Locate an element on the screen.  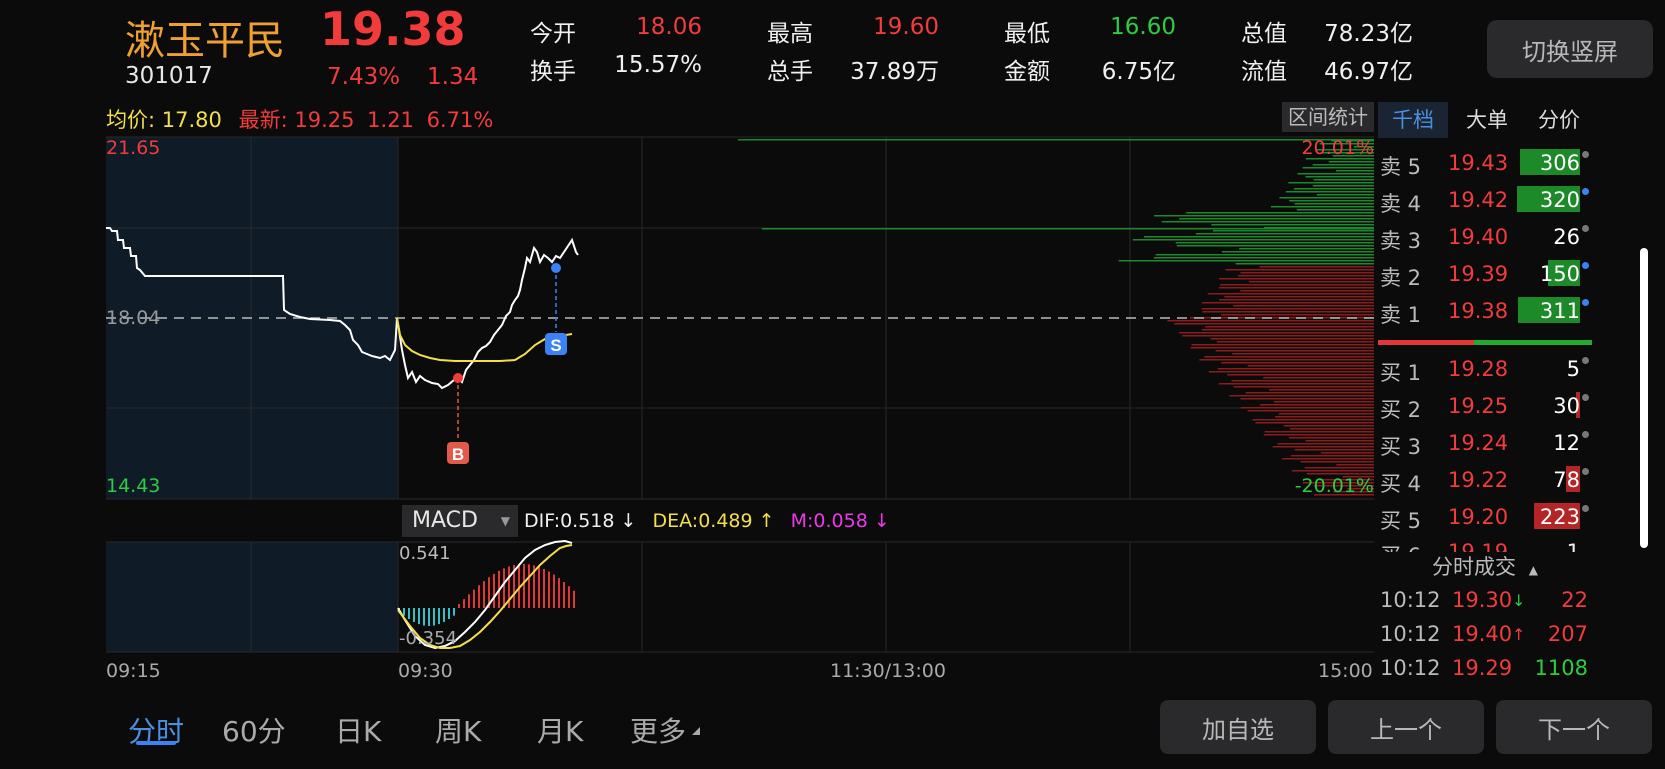
chevron-down-icon: ▼ is located at coordinates (505, 521).